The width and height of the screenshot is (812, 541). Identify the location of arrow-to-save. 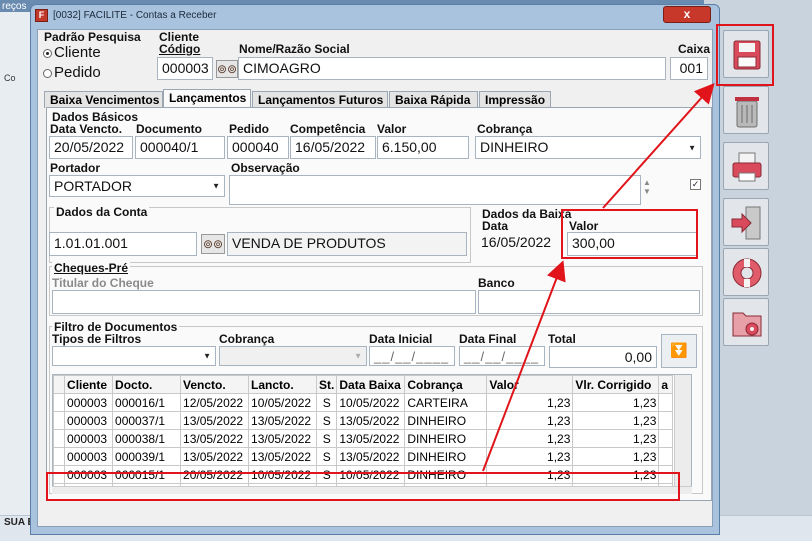
(658, 146).